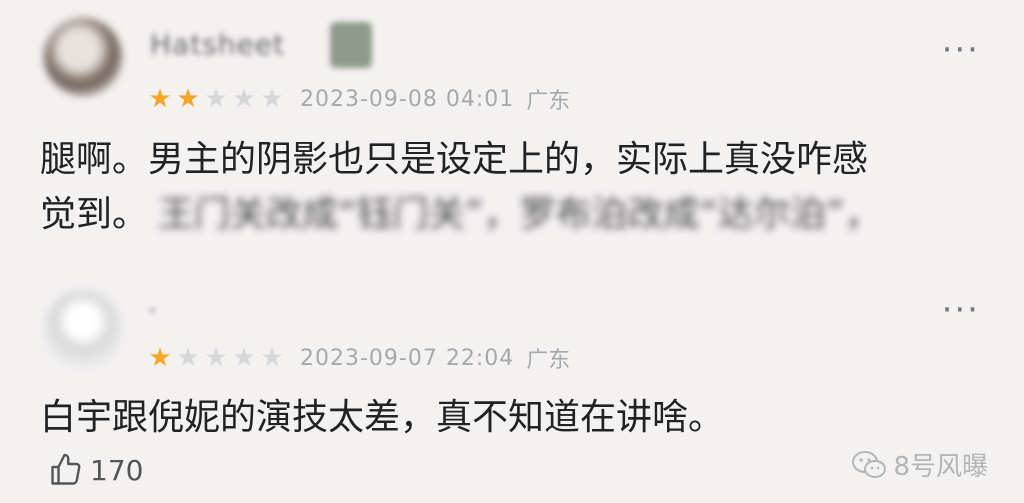 Image resolution: width=1024 pixels, height=503 pixels. I want to click on comment-text-line: 腿啊。男主的阴影也只是设定上的，实际上真没咋感, so click(454, 159).